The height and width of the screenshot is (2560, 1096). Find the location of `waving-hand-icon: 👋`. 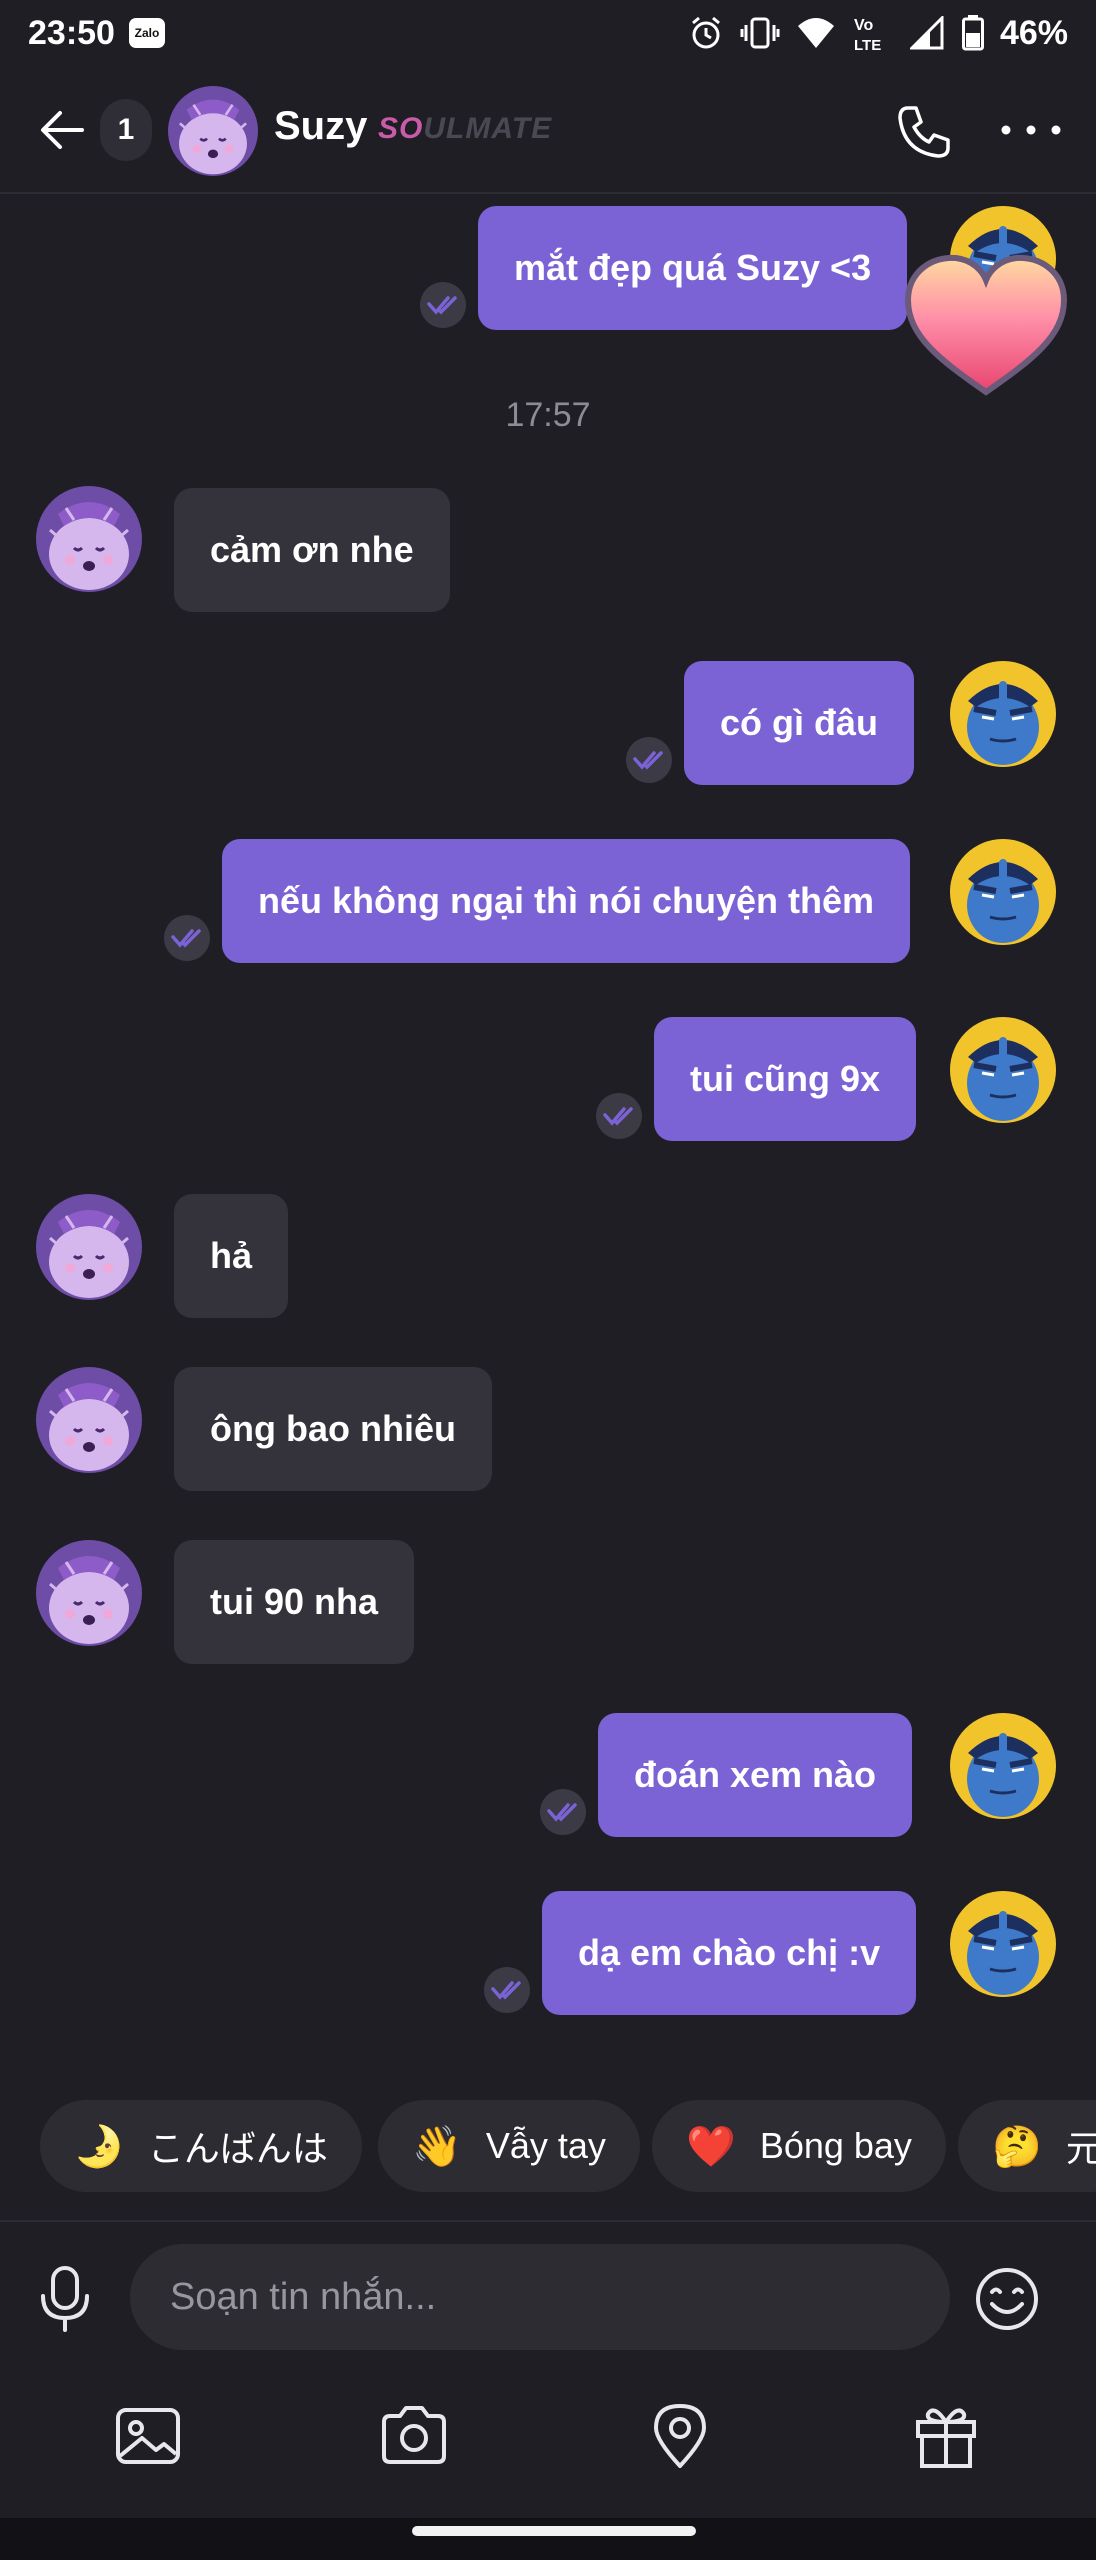

waving-hand-icon: 👋 is located at coordinates (437, 2146).